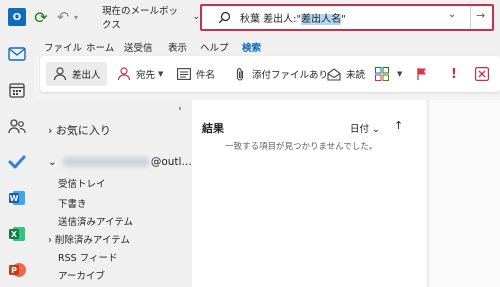 The height and width of the screenshot is (287, 500). What do you see at coordinates (105, 162) in the screenshot?
I see `account-name-redacted` at bounding box center [105, 162].